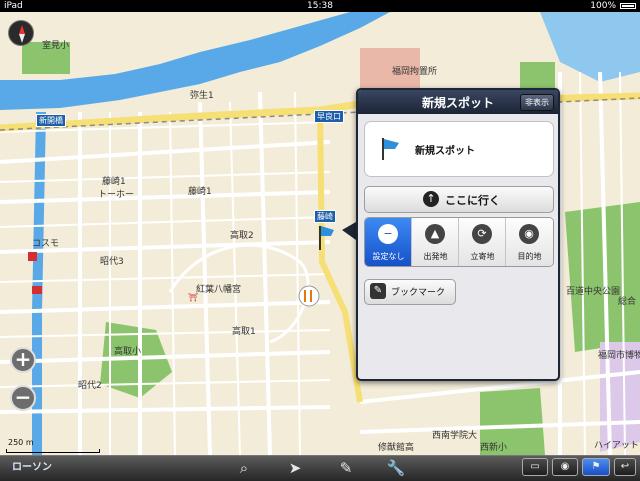  What do you see at coordinates (116, 195) in the screenshot?
I see `map-label-topo: トーホー` at bounding box center [116, 195].